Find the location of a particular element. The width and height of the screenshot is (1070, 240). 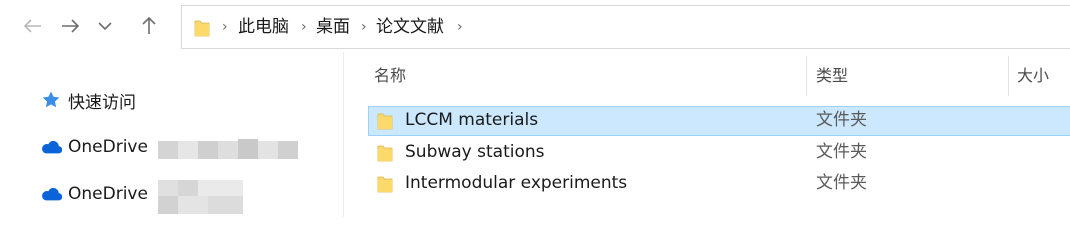

list-item: Intermodular experiments 文件夹 is located at coordinates (719, 184).